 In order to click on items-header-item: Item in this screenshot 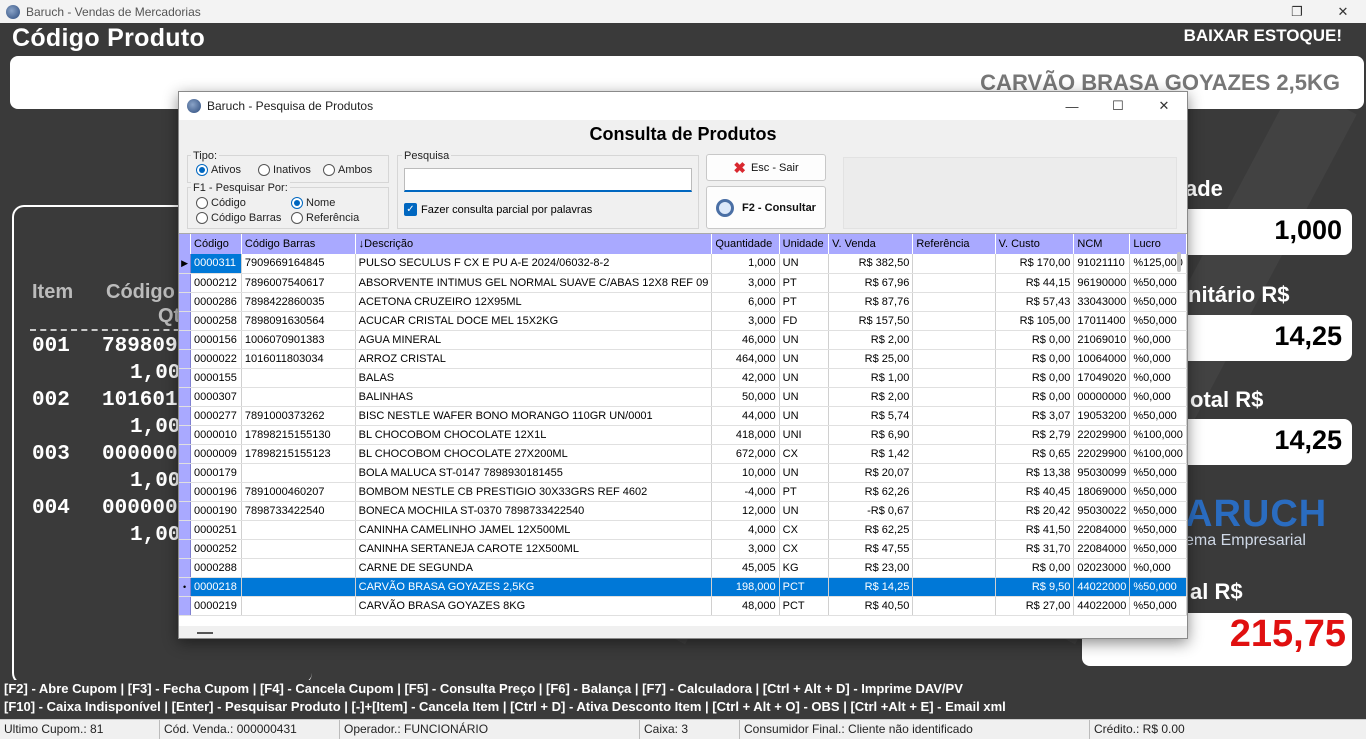, I will do `click(53, 292)`.